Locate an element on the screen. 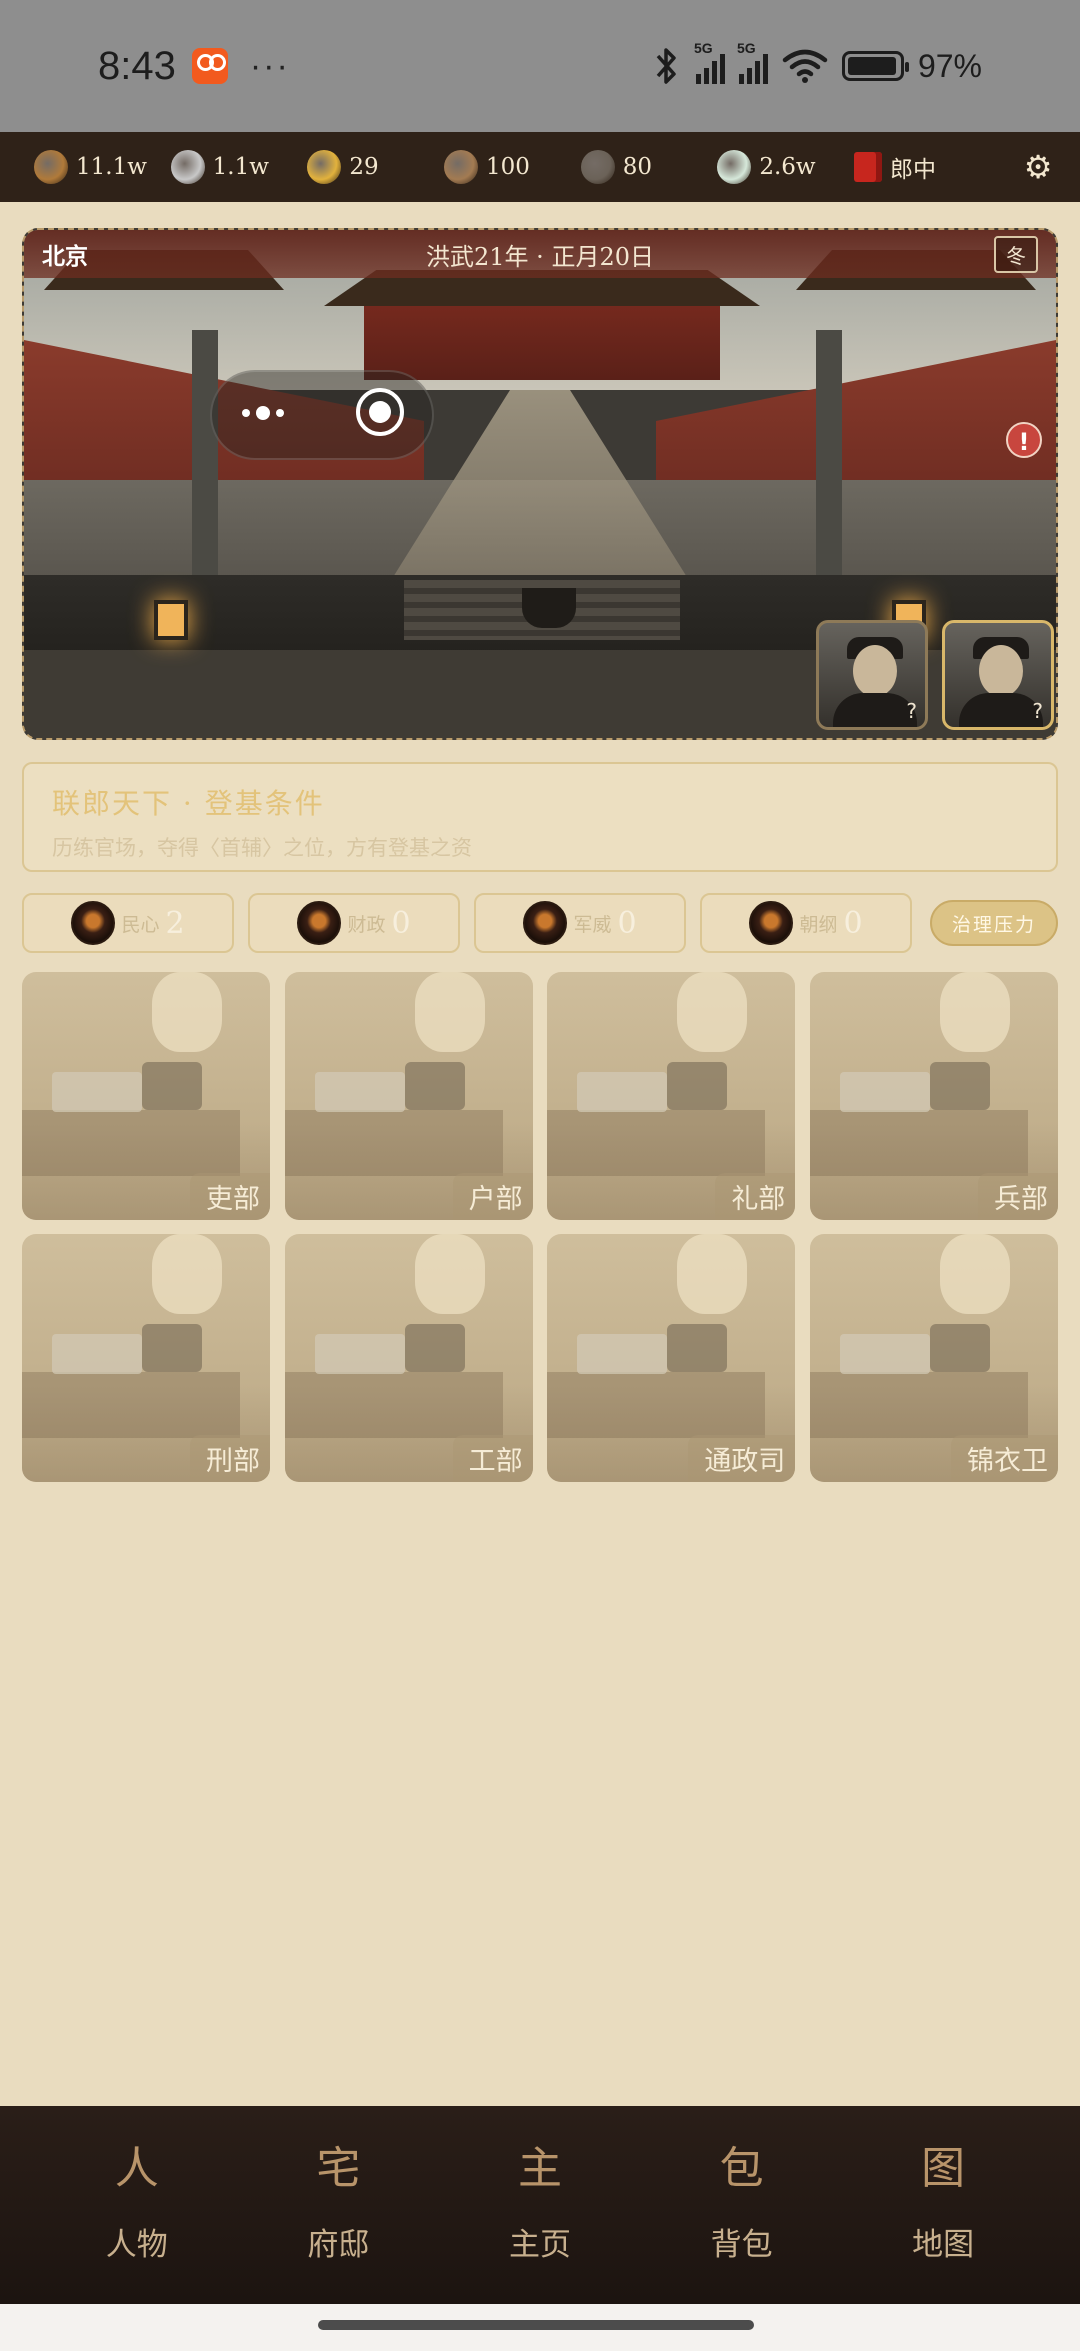  resource-value: 100 is located at coordinates (508, 167).